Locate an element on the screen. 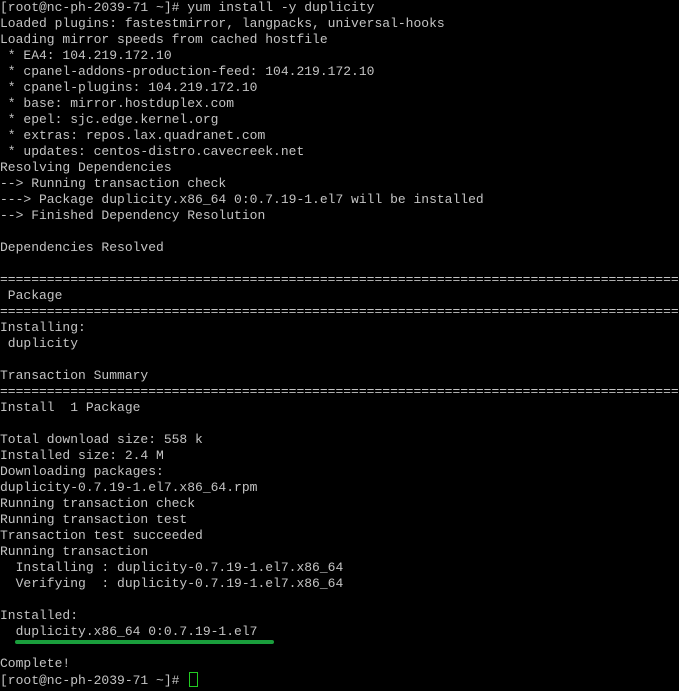  terminal-line: --> Running transaction check is located at coordinates (113, 183).